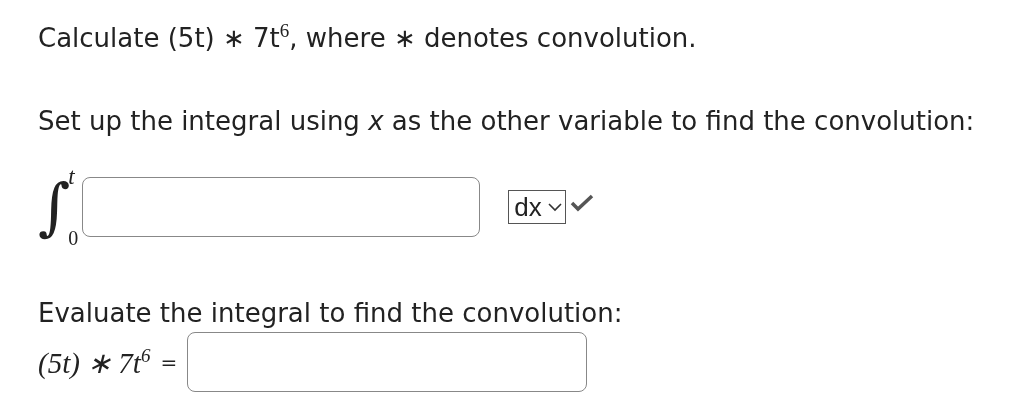 This screenshot has width=1024, height=404. Describe the element at coordinates (94, 362) in the screenshot. I see `convolution-expression: (5t) ∗ 7t$^{6}$` at that location.